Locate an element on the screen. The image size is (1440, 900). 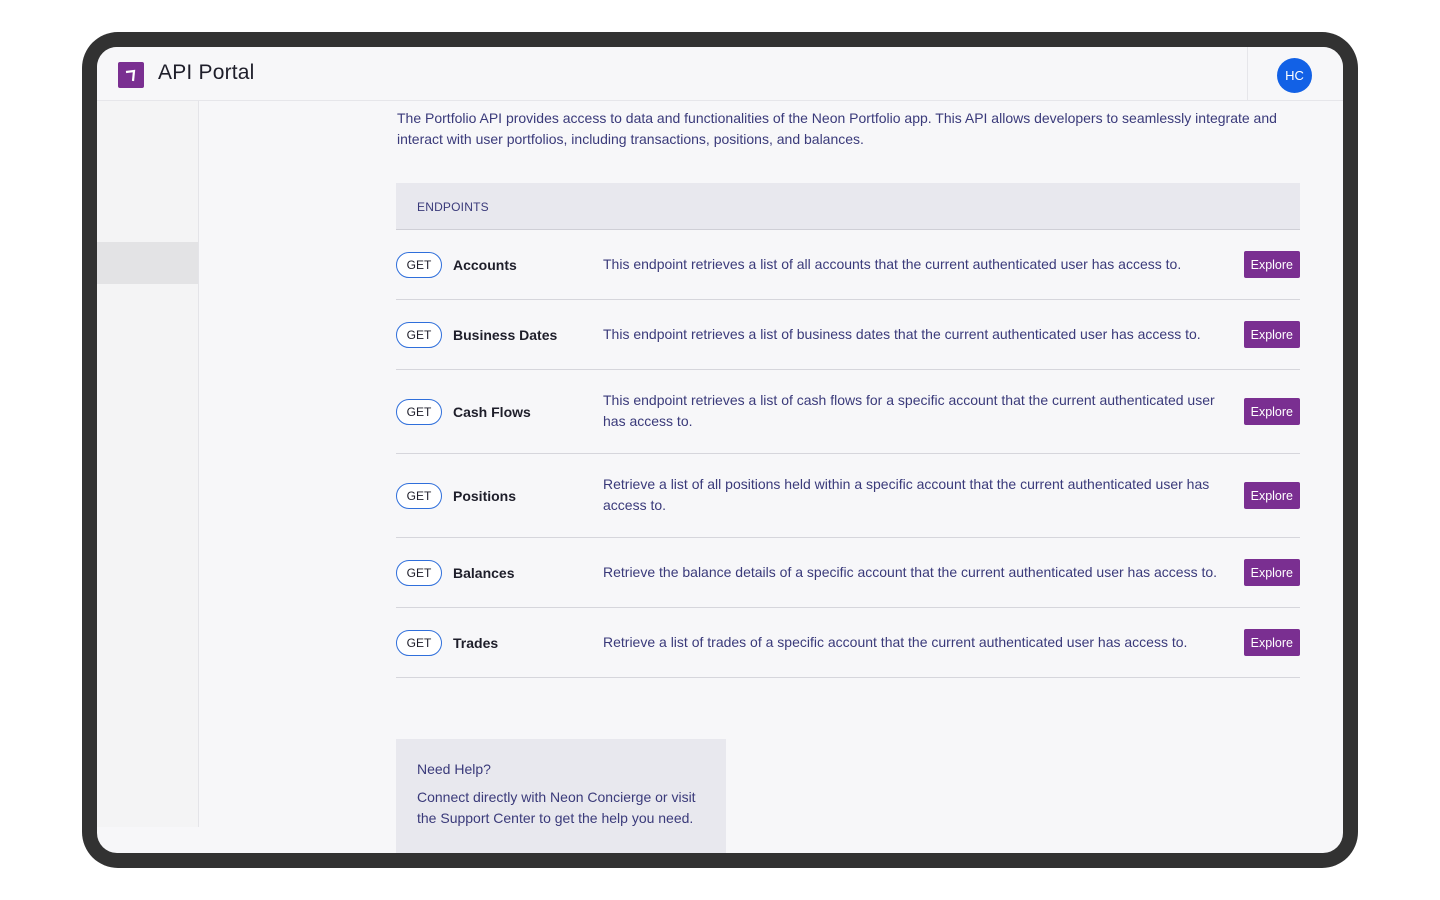
explore-button-accounts: Explore is located at coordinates (1271, 264).